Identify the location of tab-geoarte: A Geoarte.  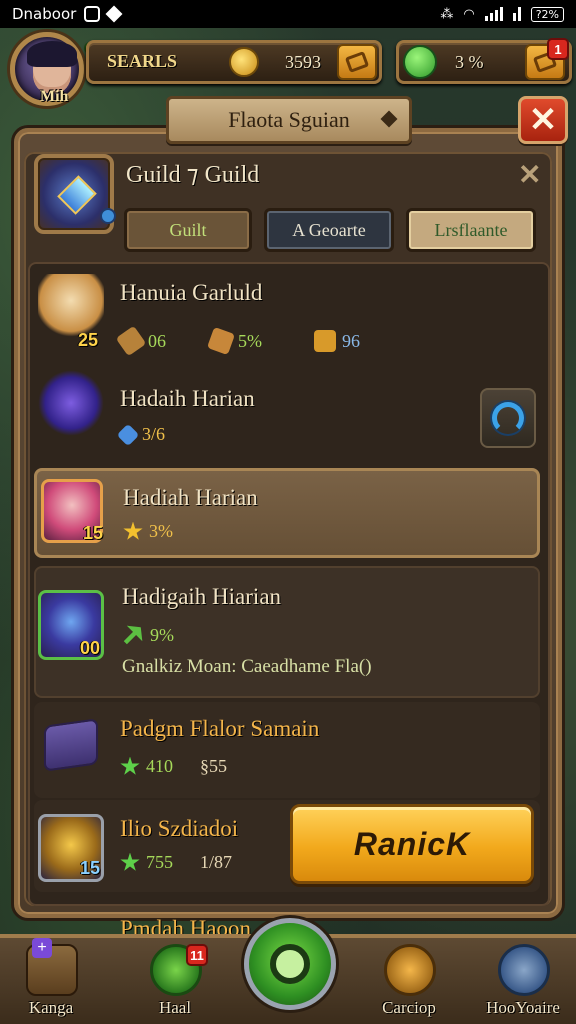
(329, 230).